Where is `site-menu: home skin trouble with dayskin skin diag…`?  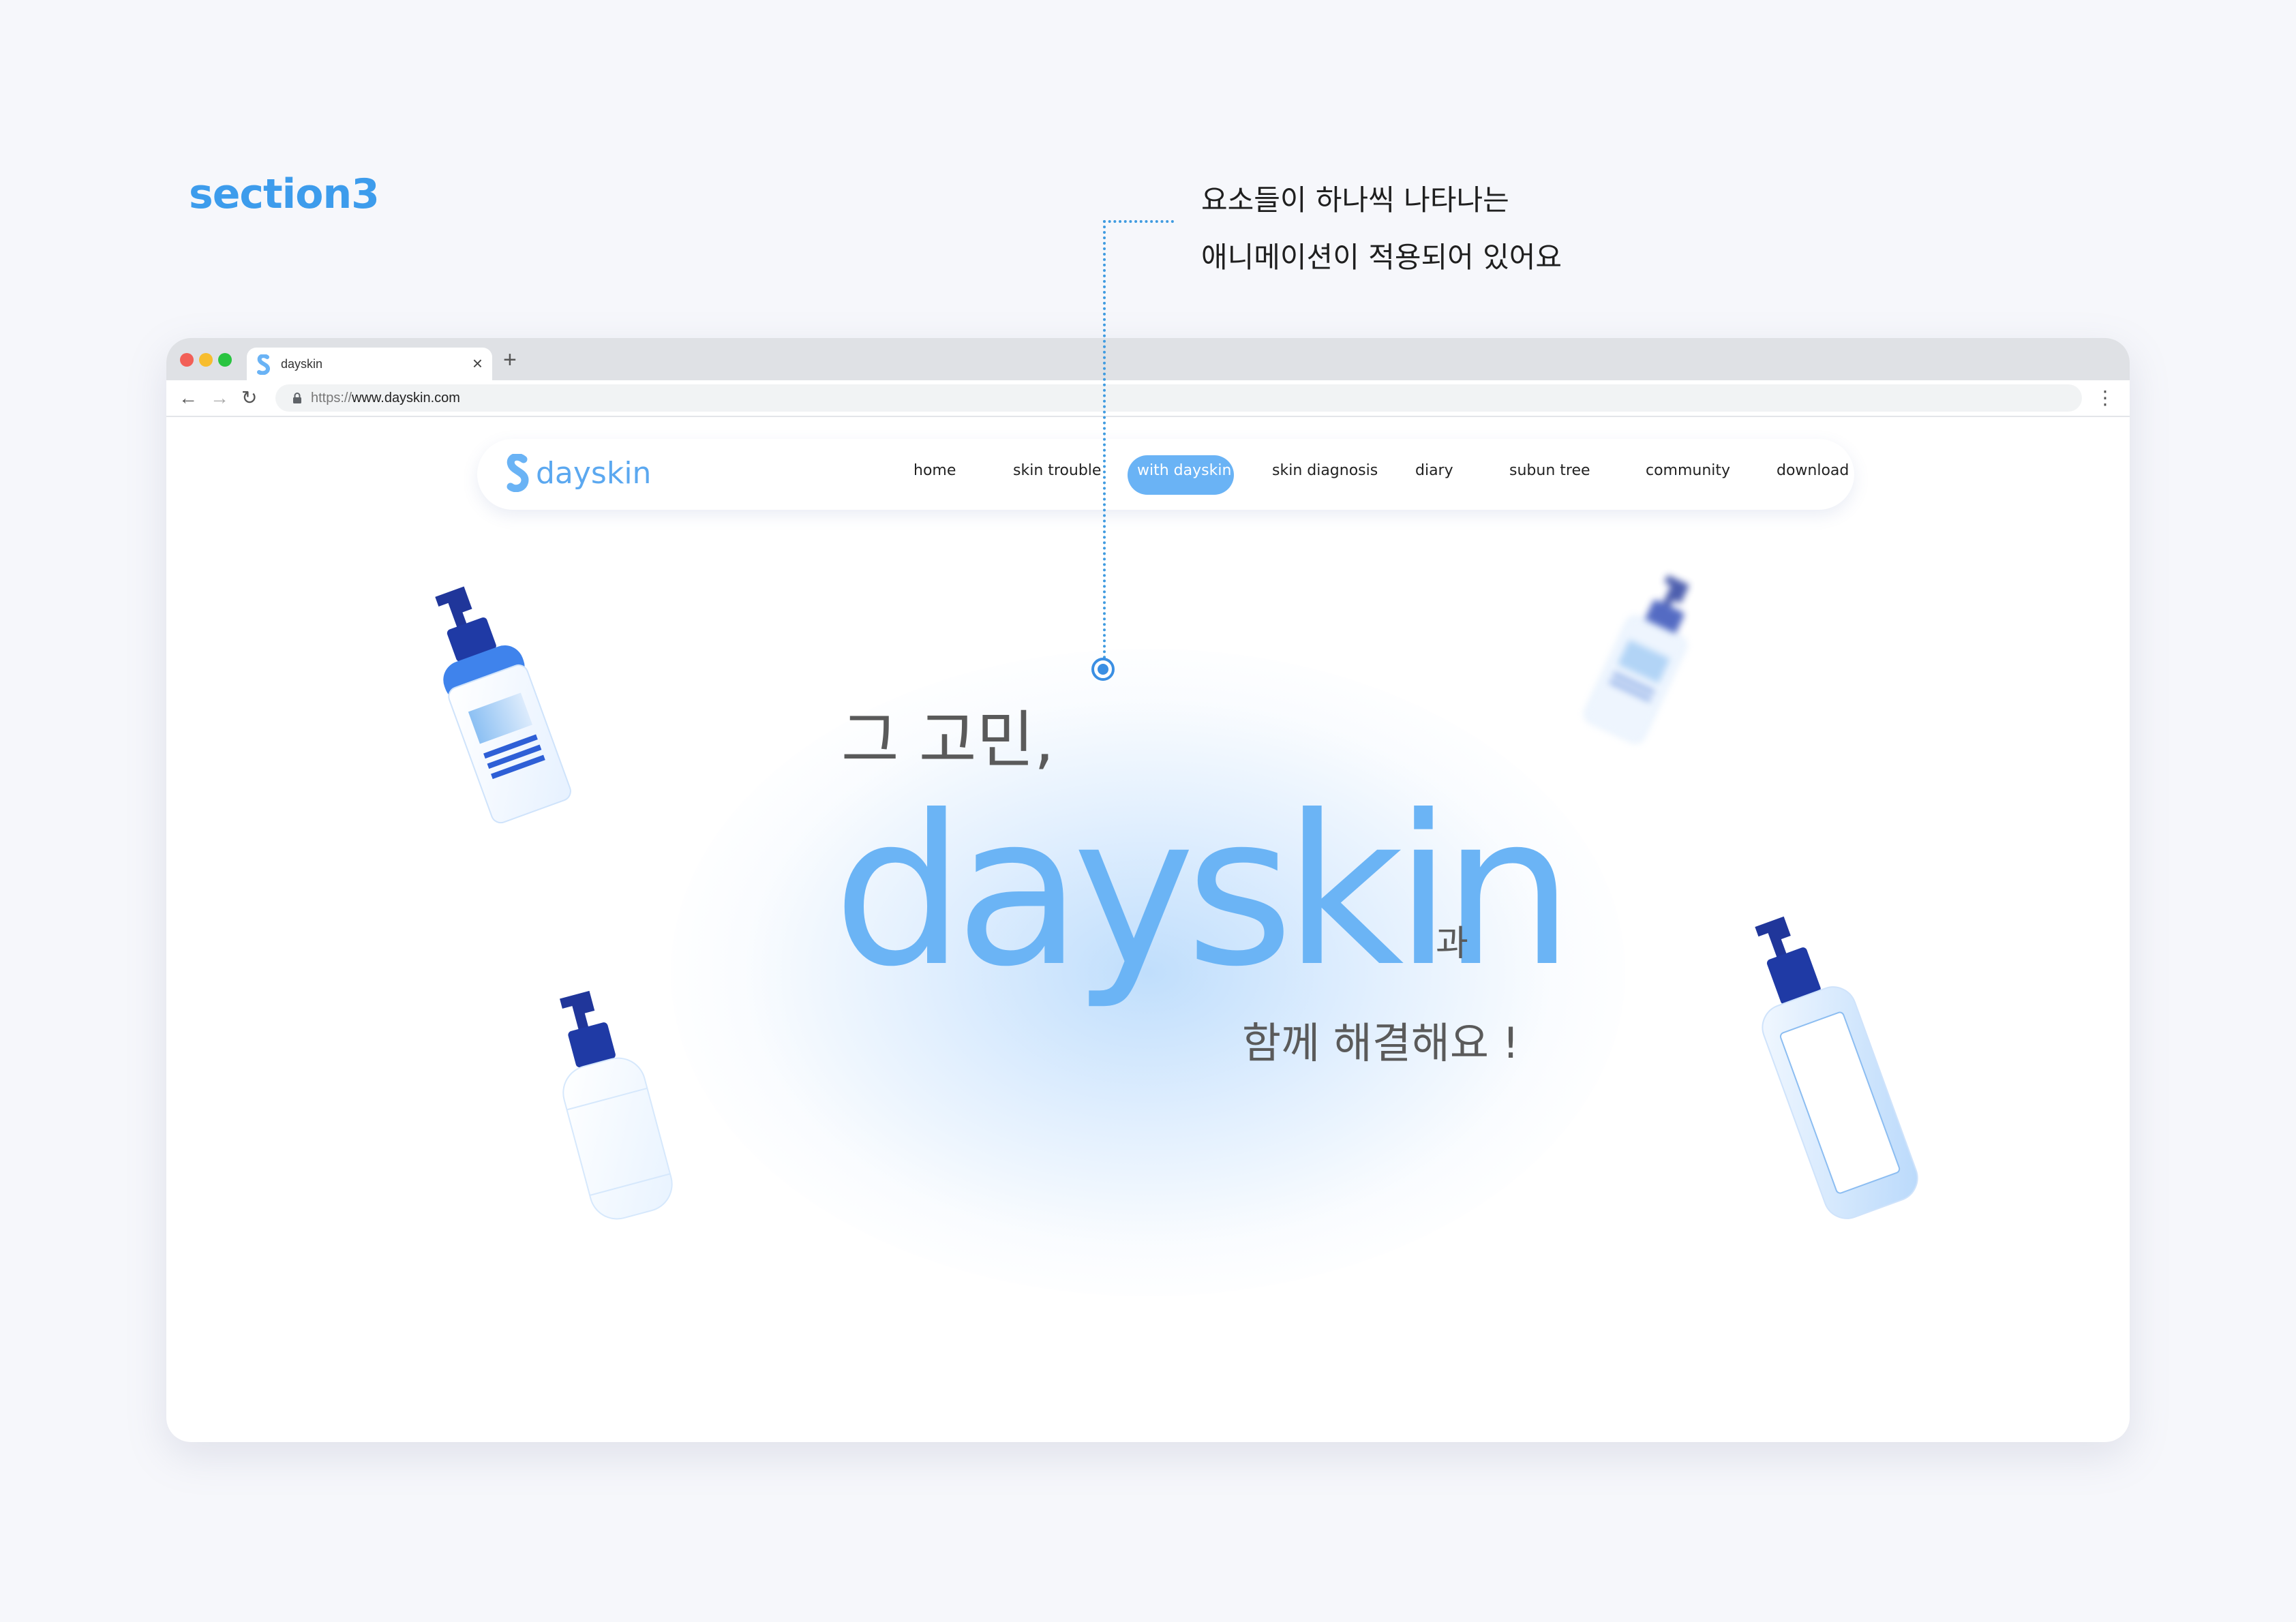 site-menu: home skin trouble with dayskin skin diag… is located at coordinates (1165, 474).